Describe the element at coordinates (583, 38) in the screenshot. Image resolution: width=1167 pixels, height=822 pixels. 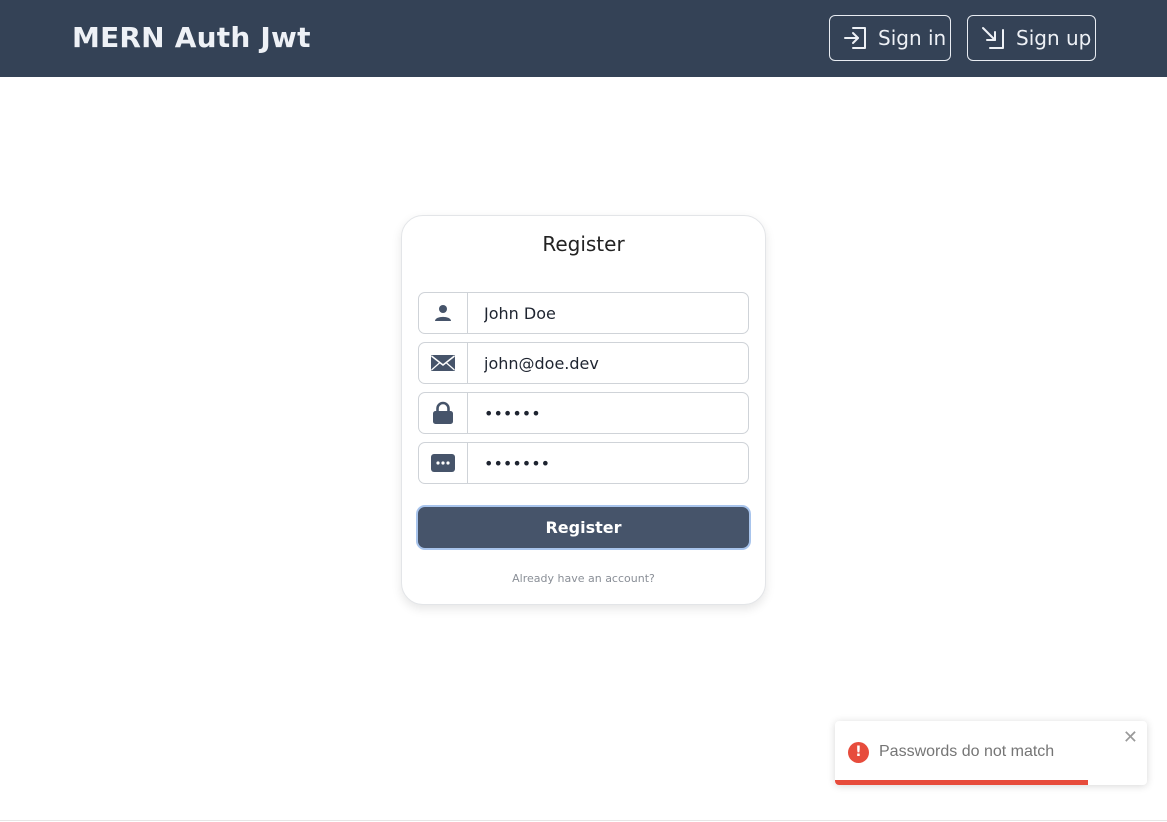
I see `navbar: MERN Auth Jwt Sign in Sign up` at that location.